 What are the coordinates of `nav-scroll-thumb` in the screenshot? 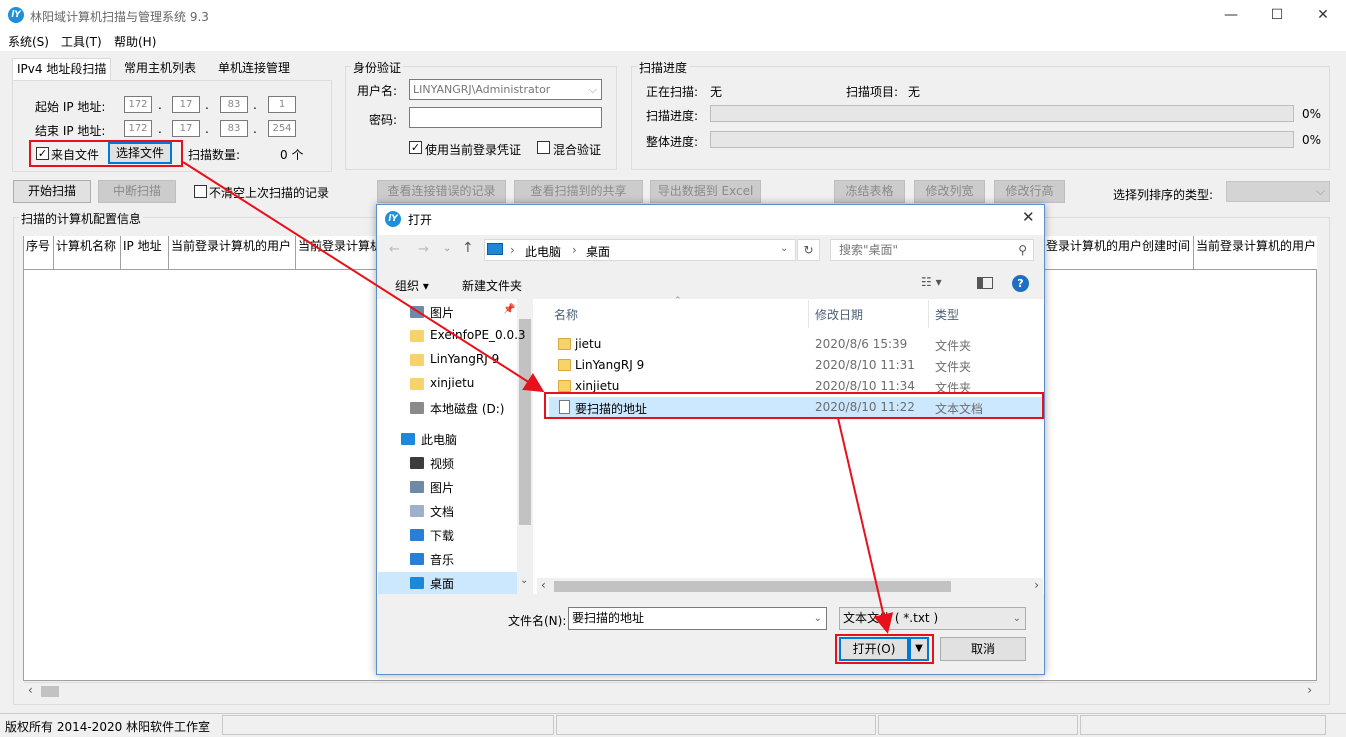 It's located at (525, 422).